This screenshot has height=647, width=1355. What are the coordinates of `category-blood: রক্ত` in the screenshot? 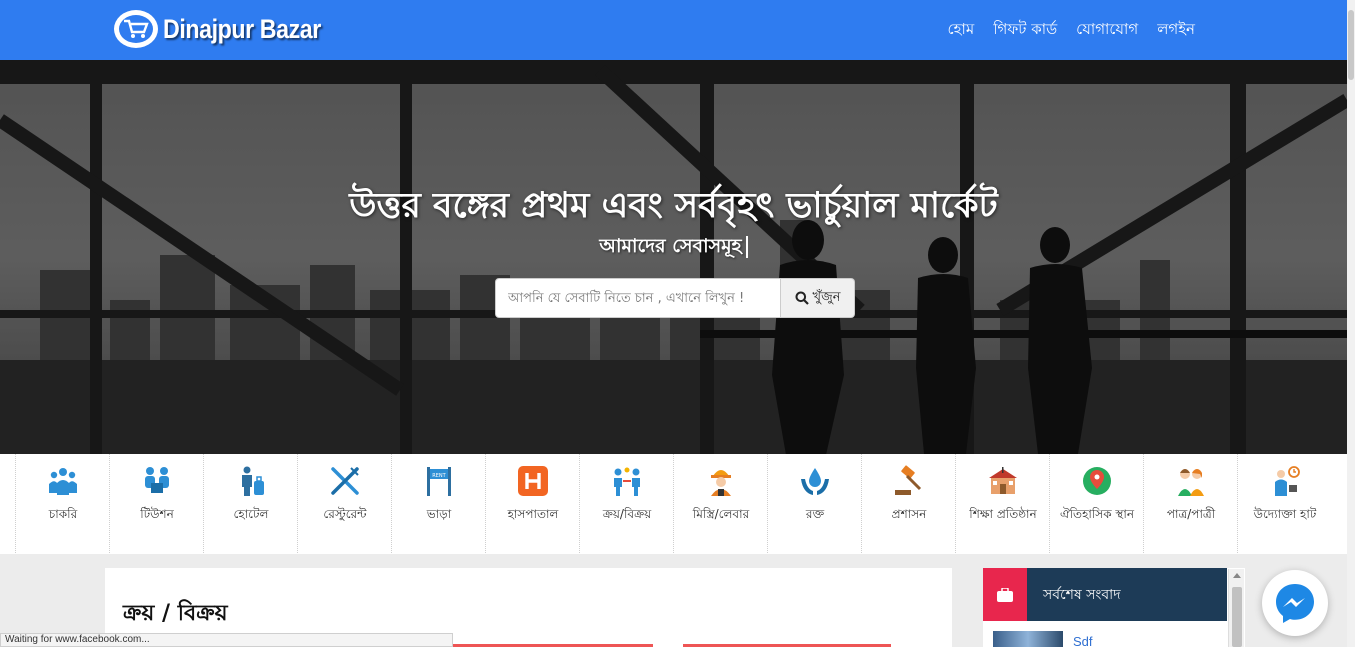 It's located at (814, 503).